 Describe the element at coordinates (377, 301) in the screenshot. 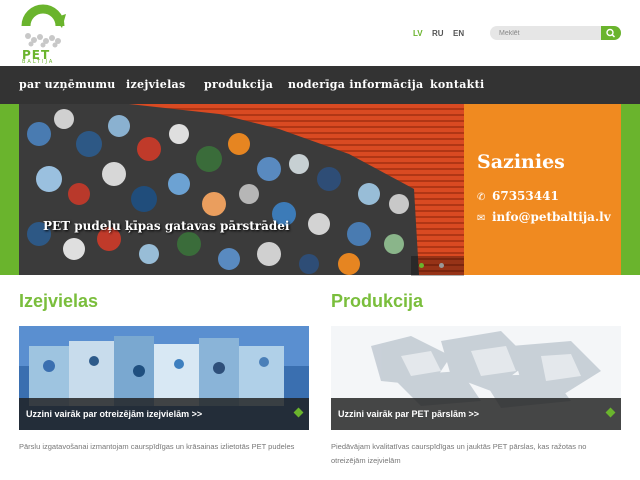

I see `section-title-products: Produkcija` at that location.